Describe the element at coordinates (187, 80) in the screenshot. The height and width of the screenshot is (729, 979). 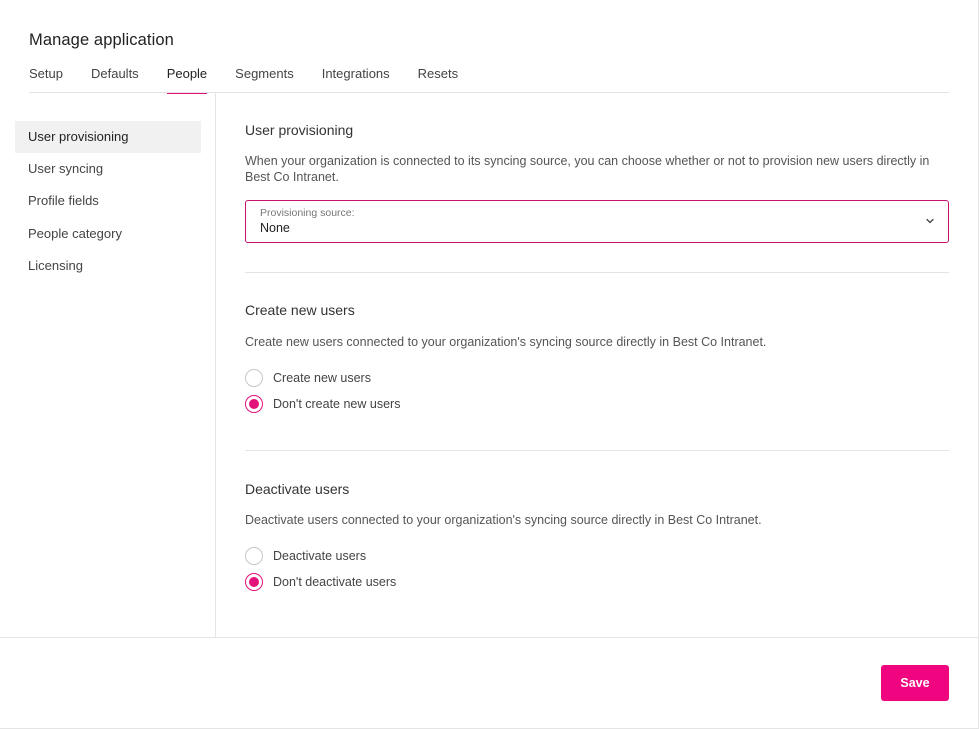
I see `tab-people: People` at that location.